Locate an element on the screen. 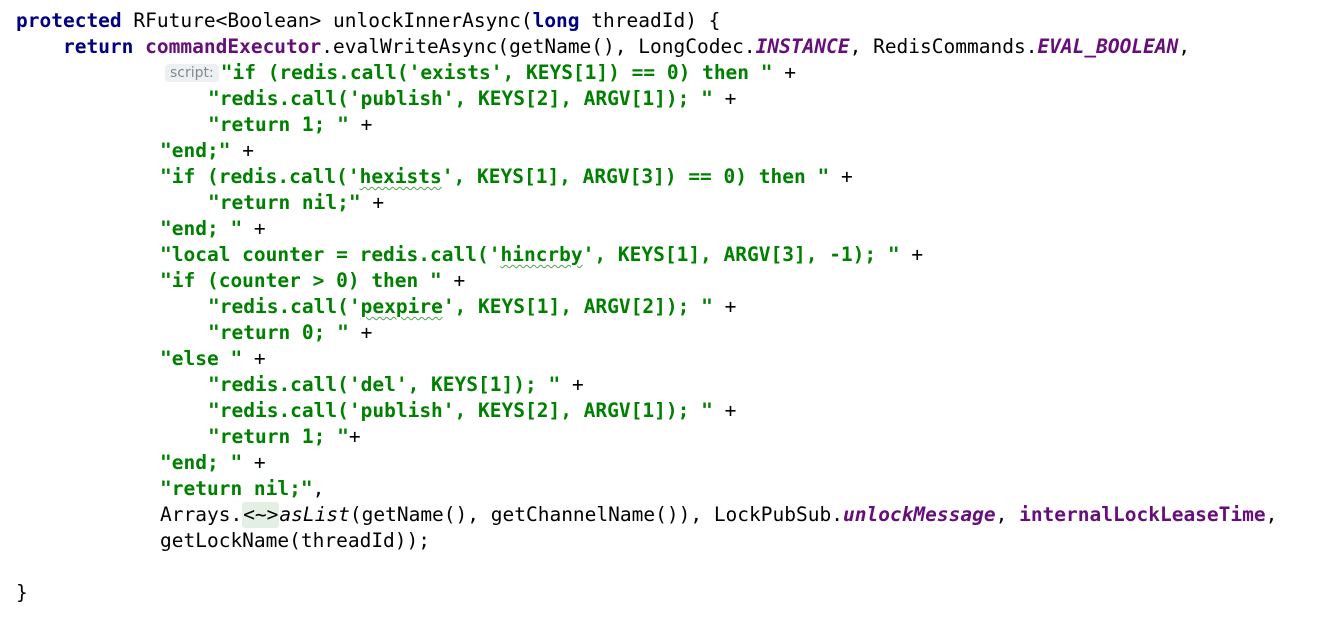 This screenshot has height=620, width=1328. code-line-script-15: "return 1; "+ is located at coordinates (284, 437).